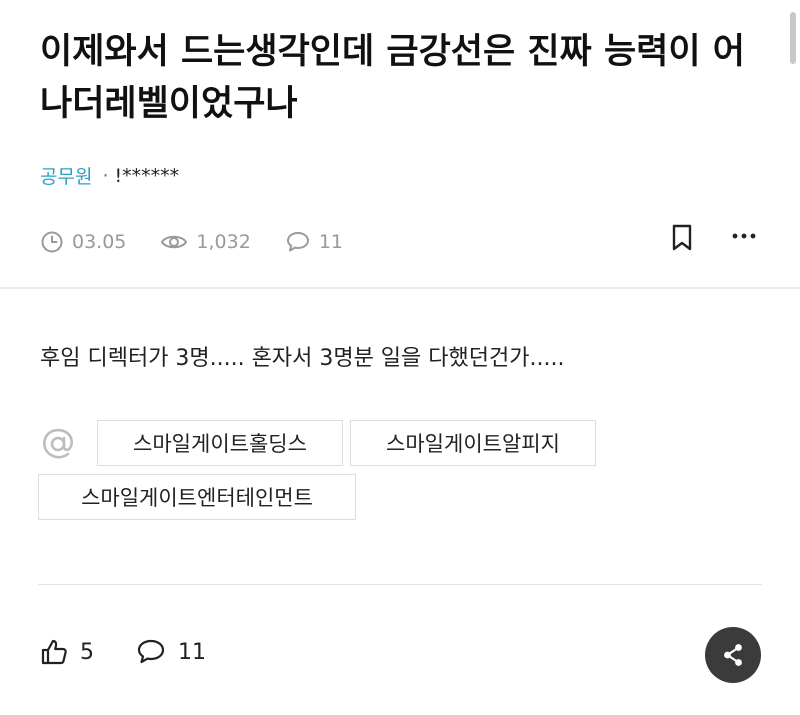  What do you see at coordinates (66, 175) in the screenshot?
I see `category-link: 공무원` at bounding box center [66, 175].